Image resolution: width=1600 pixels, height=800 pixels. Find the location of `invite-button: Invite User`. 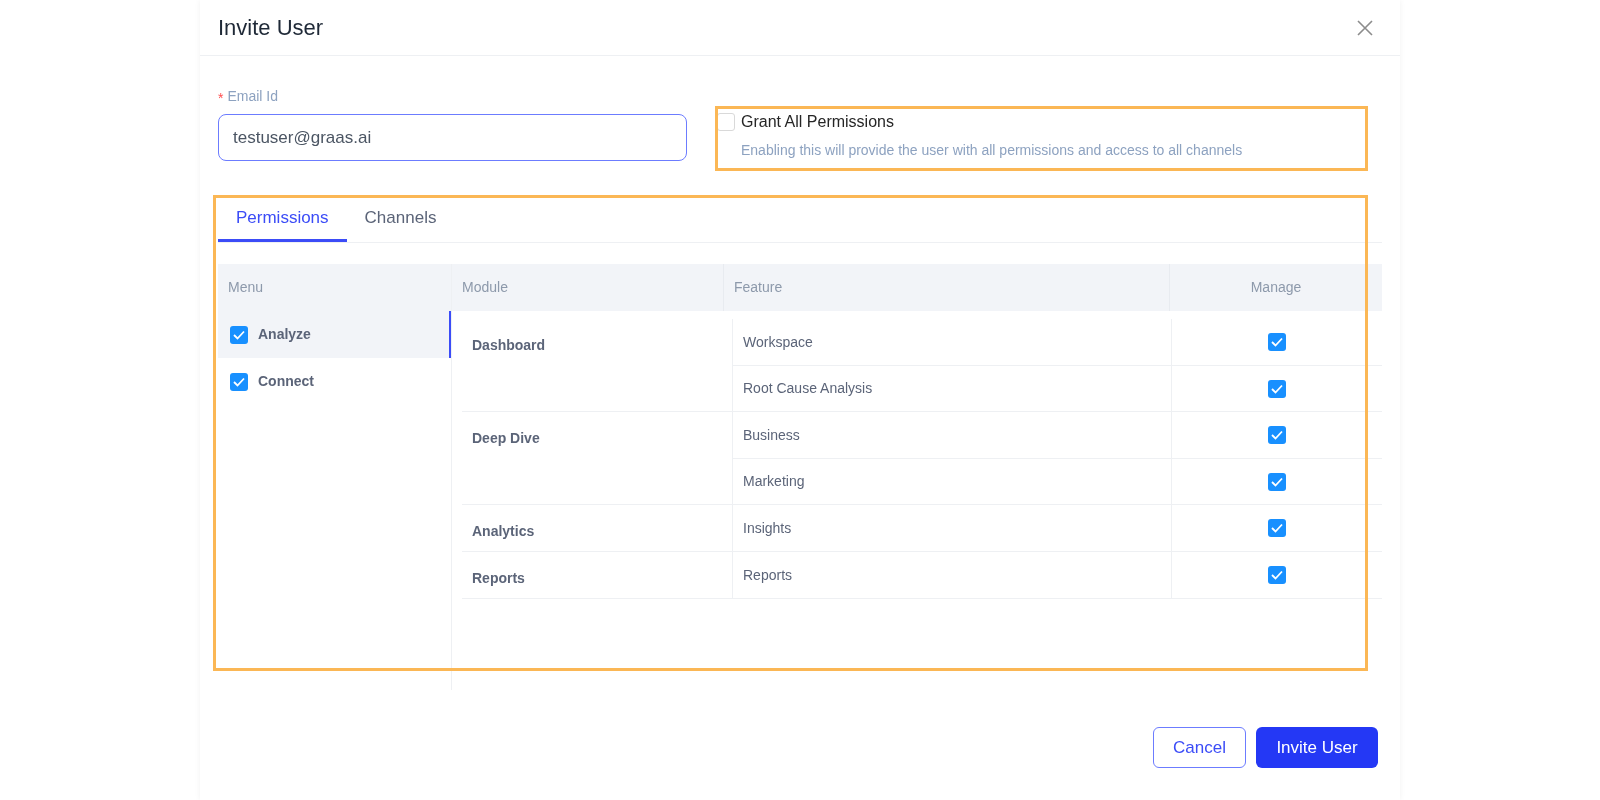

invite-button: Invite User is located at coordinates (1317, 747).